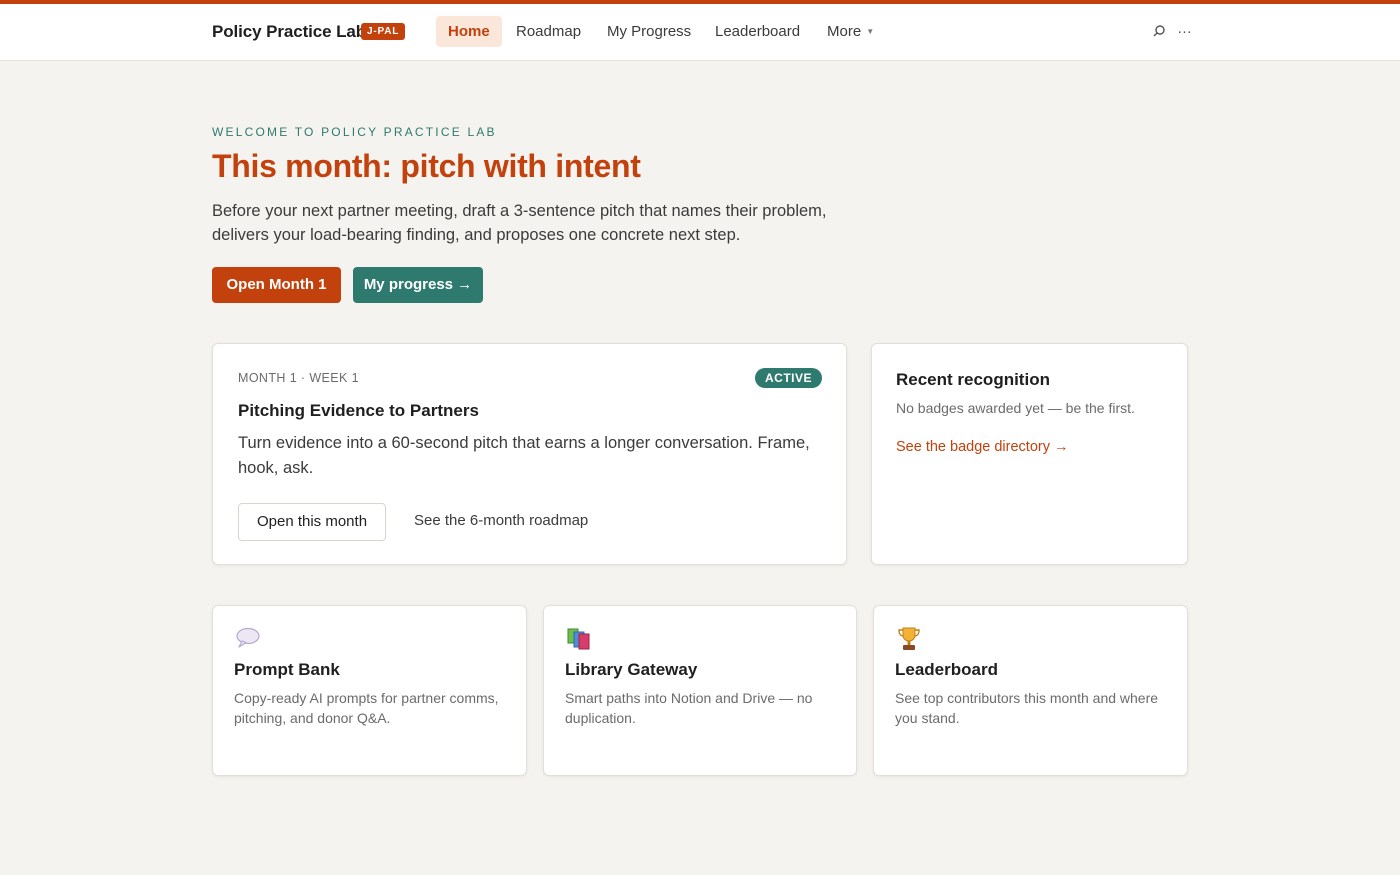 This screenshot has width=1400, height=875. I want to click on speech-bubble-icon, so click(248, 639).